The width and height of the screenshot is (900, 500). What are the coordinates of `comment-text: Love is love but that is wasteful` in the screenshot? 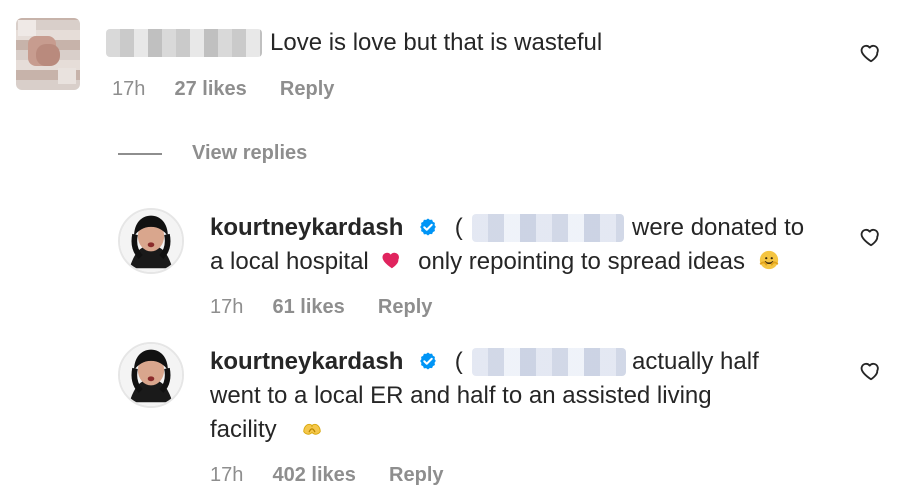 It's located at (436, 42).